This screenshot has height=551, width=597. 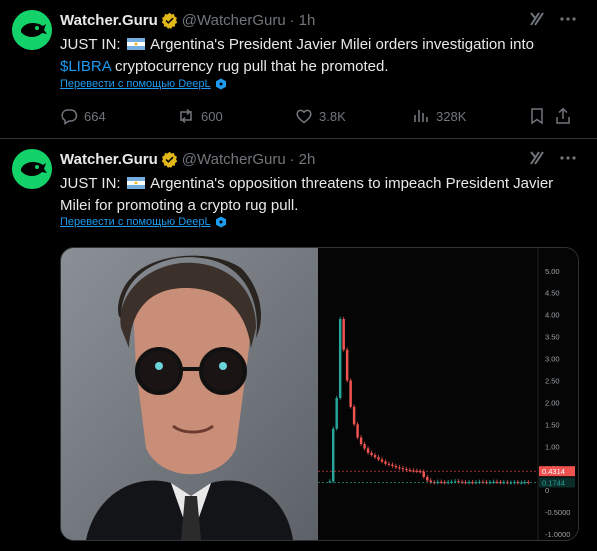 What do you see at coordinates (552, 424) in the screenshot?
I see `y-tick-label: 1.50` at bounding box center [552, 424].